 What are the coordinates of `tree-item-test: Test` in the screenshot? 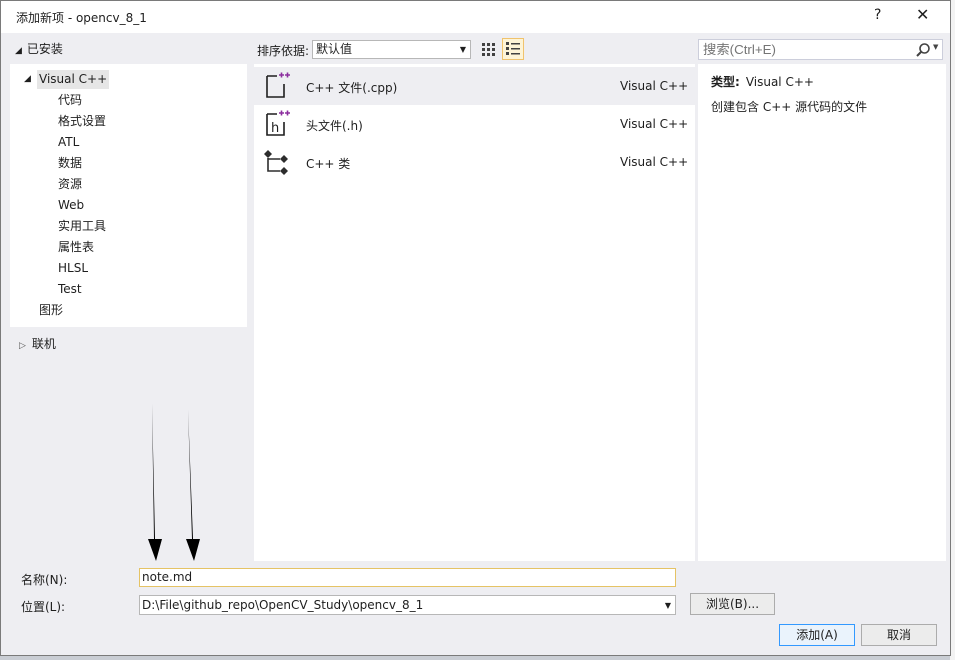 It's located at (70, 289).